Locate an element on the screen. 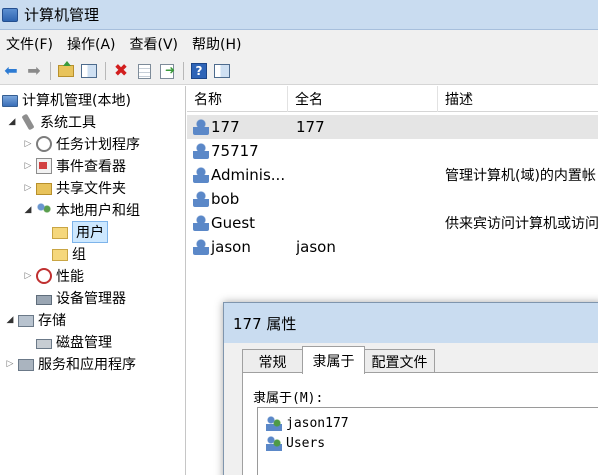 This screenshot has width=598, height=475. show-hide-action-pane-icon is located at coordinates (222, 71).